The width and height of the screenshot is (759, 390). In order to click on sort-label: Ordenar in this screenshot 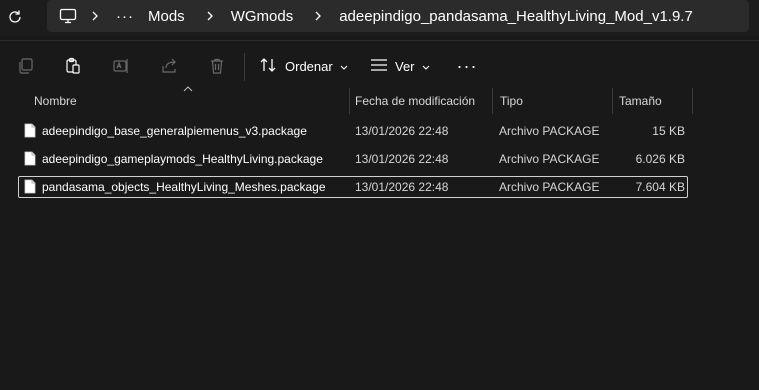, I will do `click(309, 66)`.